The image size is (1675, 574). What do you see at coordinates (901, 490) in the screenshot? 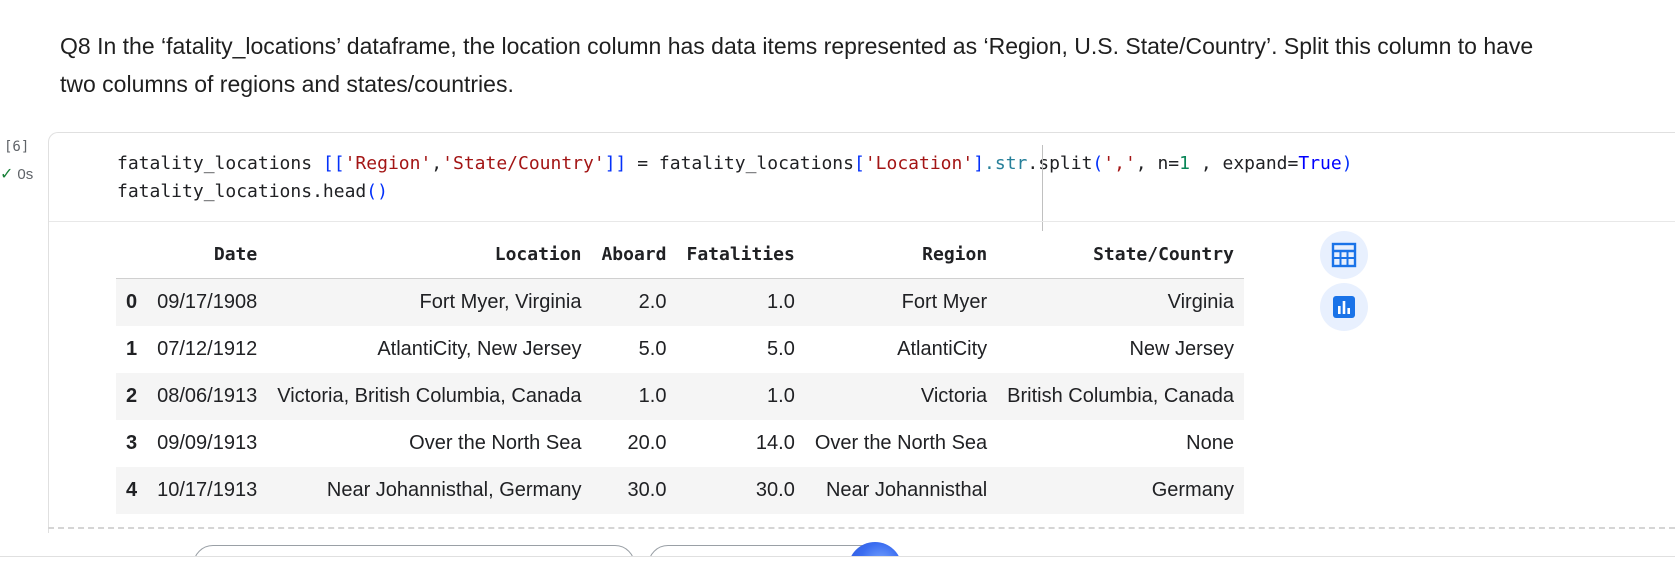
I see `table-cell: Near Johannisthal` at bounding box center [901, 490].